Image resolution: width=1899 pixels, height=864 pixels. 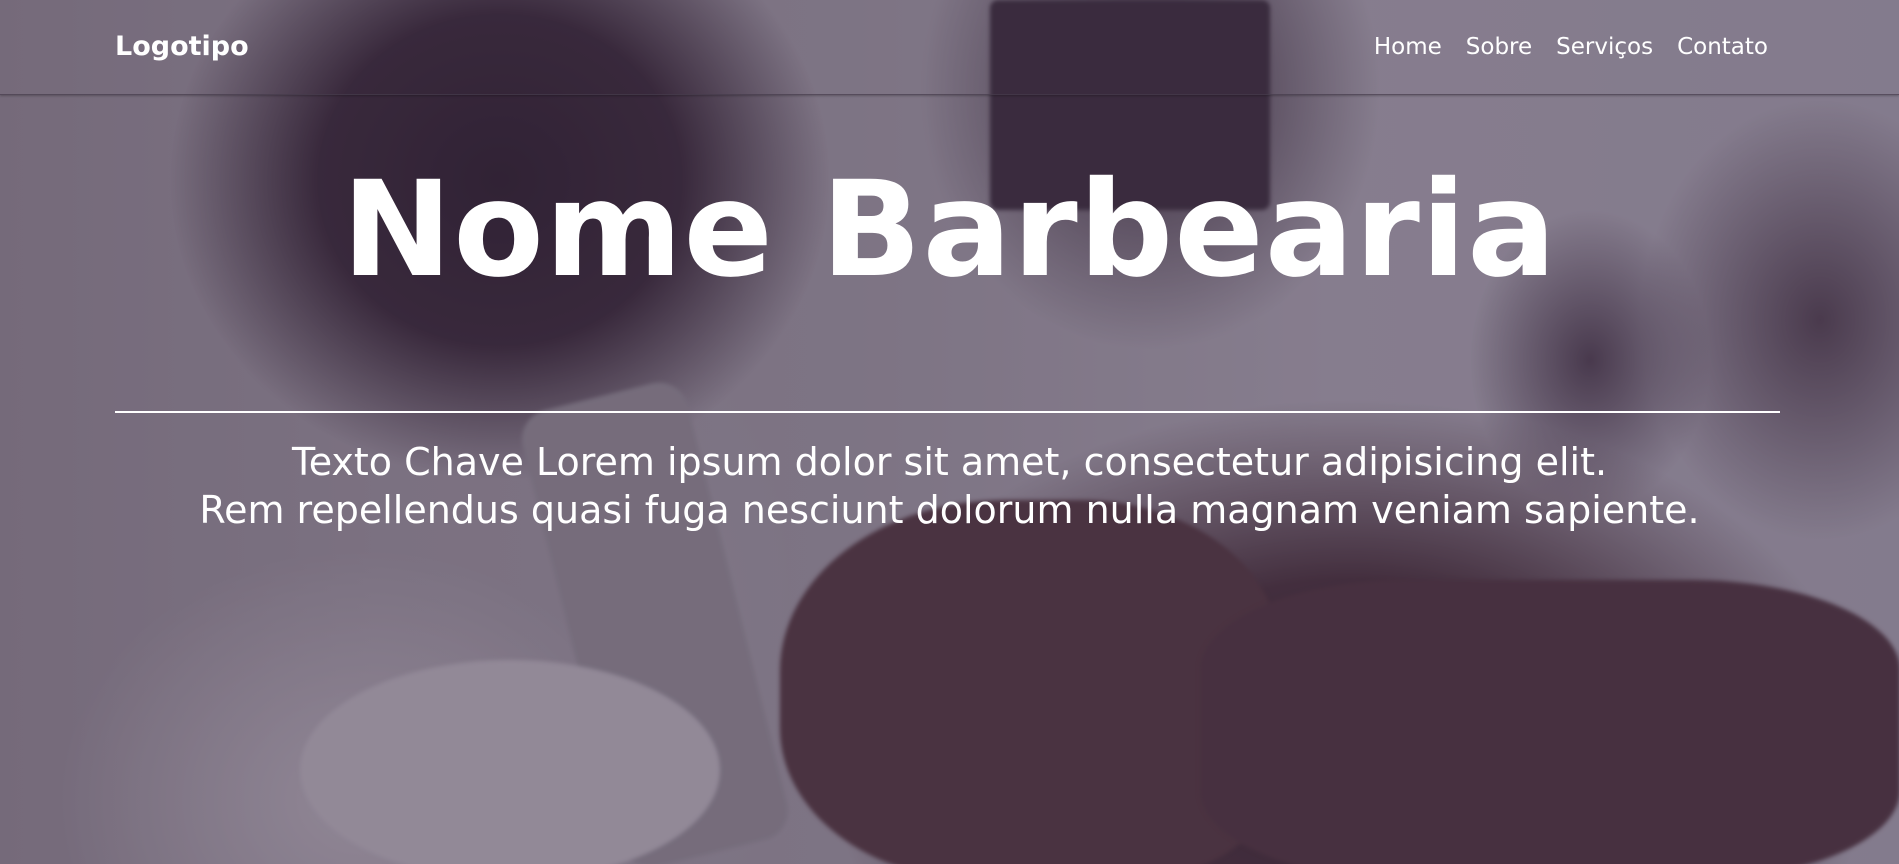 I want to click on top-navbar: Logotipo Home Sobre Serviços Contato, so click(x=949, y=47).